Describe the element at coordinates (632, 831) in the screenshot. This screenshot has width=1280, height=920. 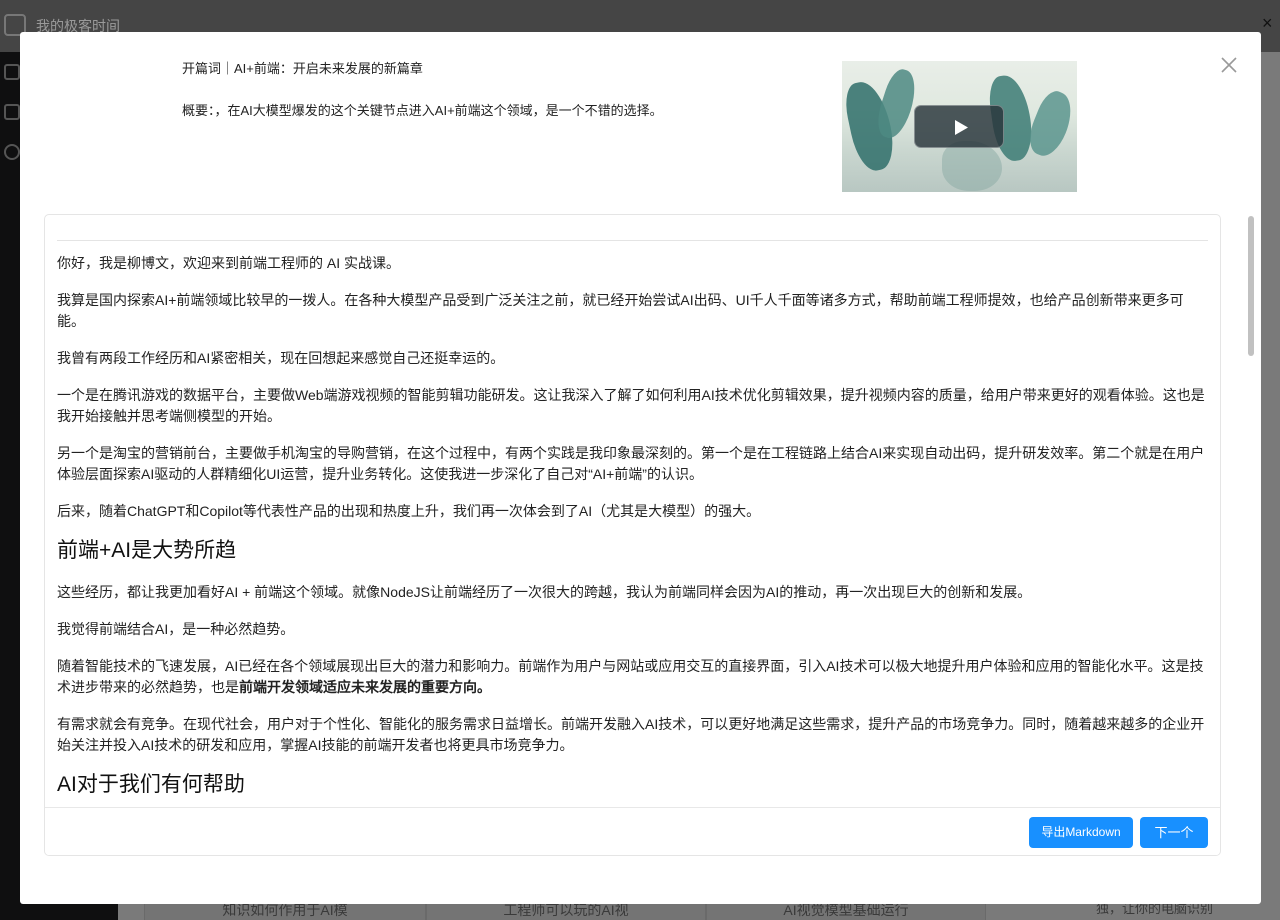
I see `modal-footer: 导出Markdown 下一个` at that location.